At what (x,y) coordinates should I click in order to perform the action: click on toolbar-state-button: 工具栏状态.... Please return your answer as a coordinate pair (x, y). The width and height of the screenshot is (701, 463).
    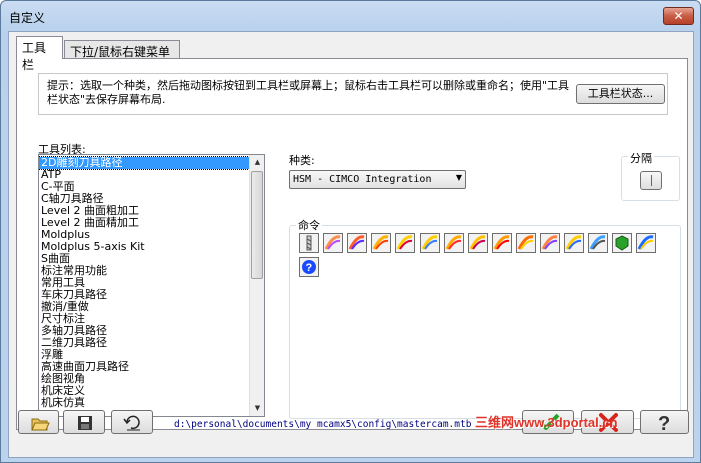
    Looking at the image, I should click on (620, 94).